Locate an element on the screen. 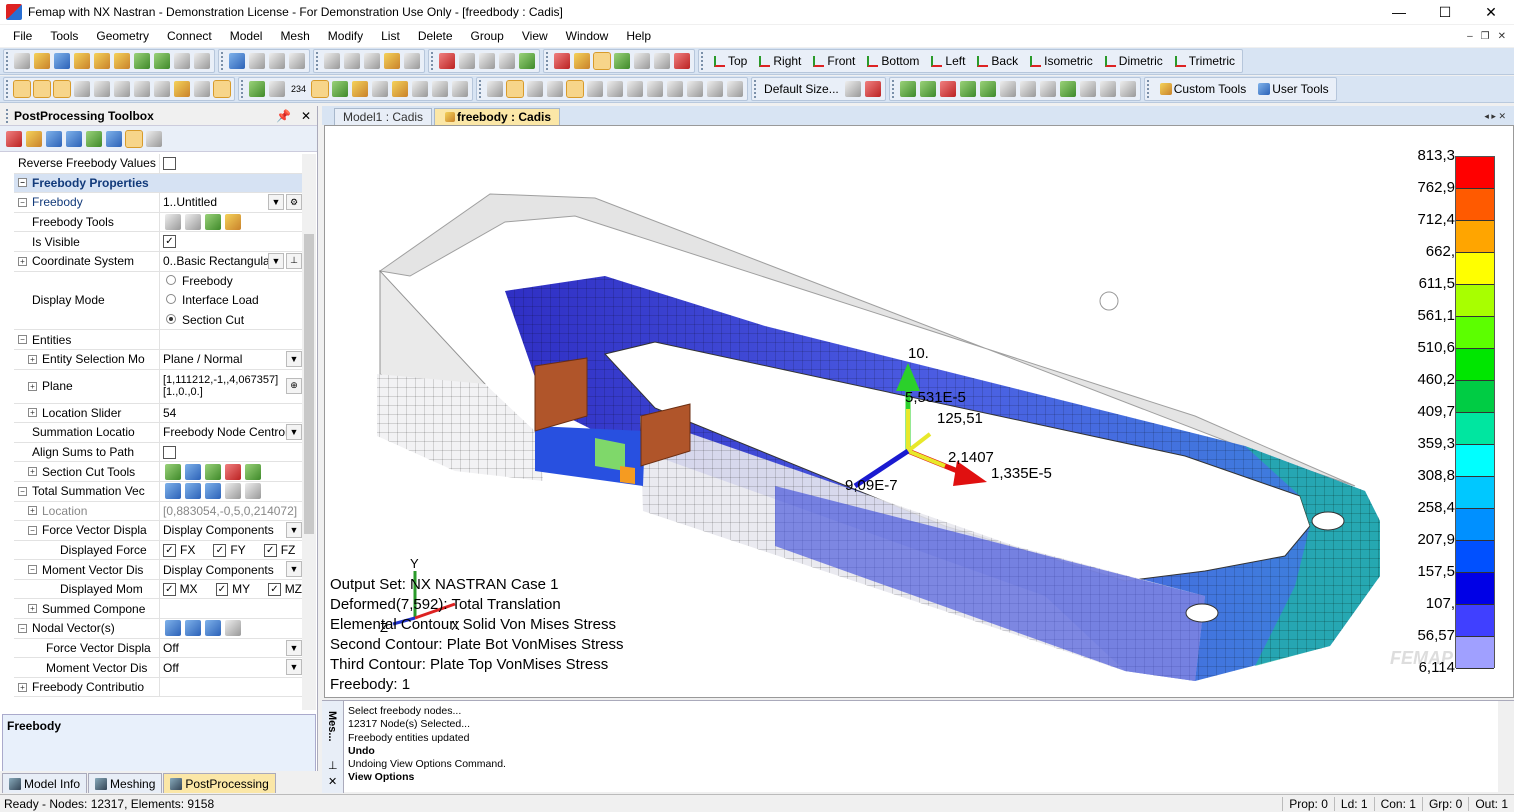 This screenshot has width=1514, height=812. moment-vector-display-select: Display Components is located at coordinates (218, 570).